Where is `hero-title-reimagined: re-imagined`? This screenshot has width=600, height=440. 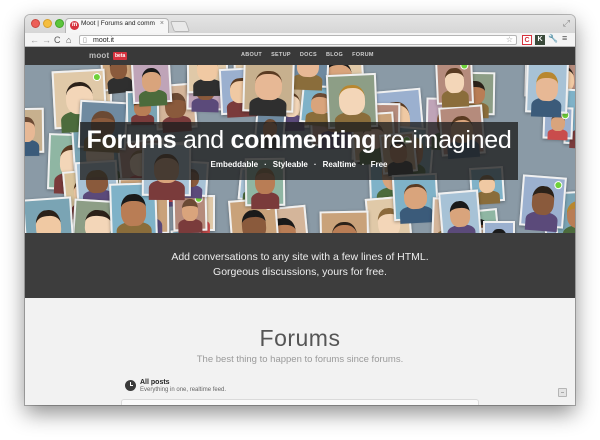 hero-title-reimagined: re-imagined is located at coordinates (444, 140).